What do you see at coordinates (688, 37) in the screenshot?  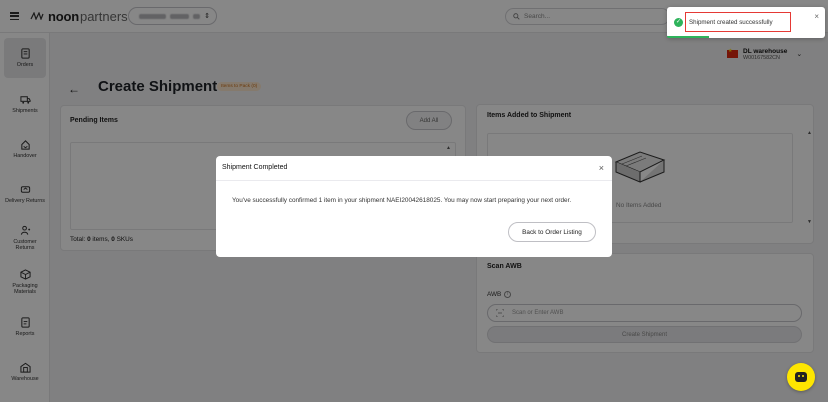 I see `toast-progress-bar` at bounding box center [688, 37].